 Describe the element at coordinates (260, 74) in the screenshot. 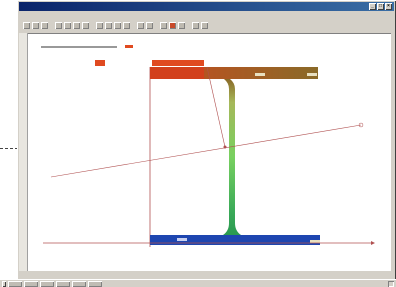

I see `top-flange-label` at that location.